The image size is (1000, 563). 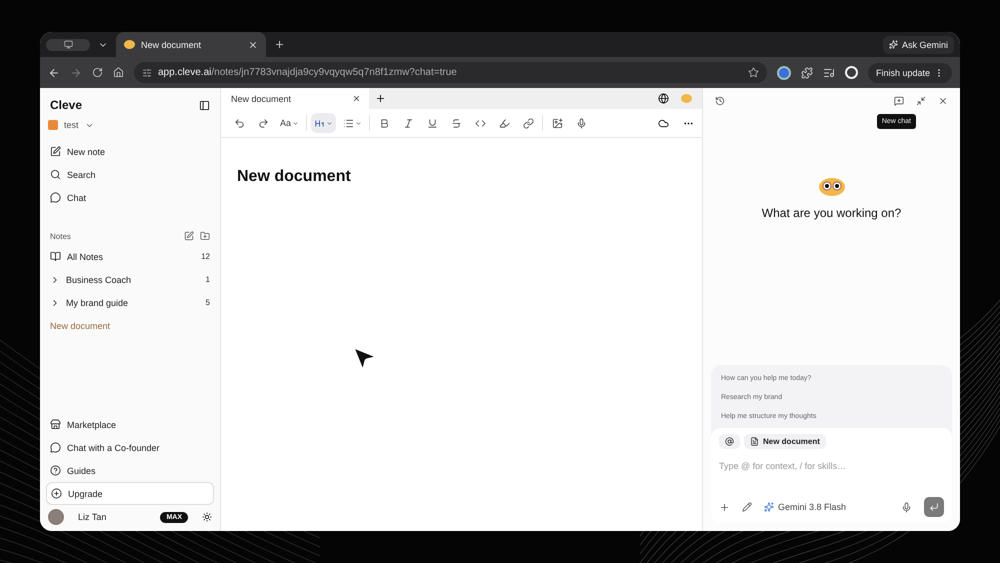 I want to click on chat-input-field: New document Type @ for context, / for skills… Gemini 3.8 Flash, so click(x=831, y=475).